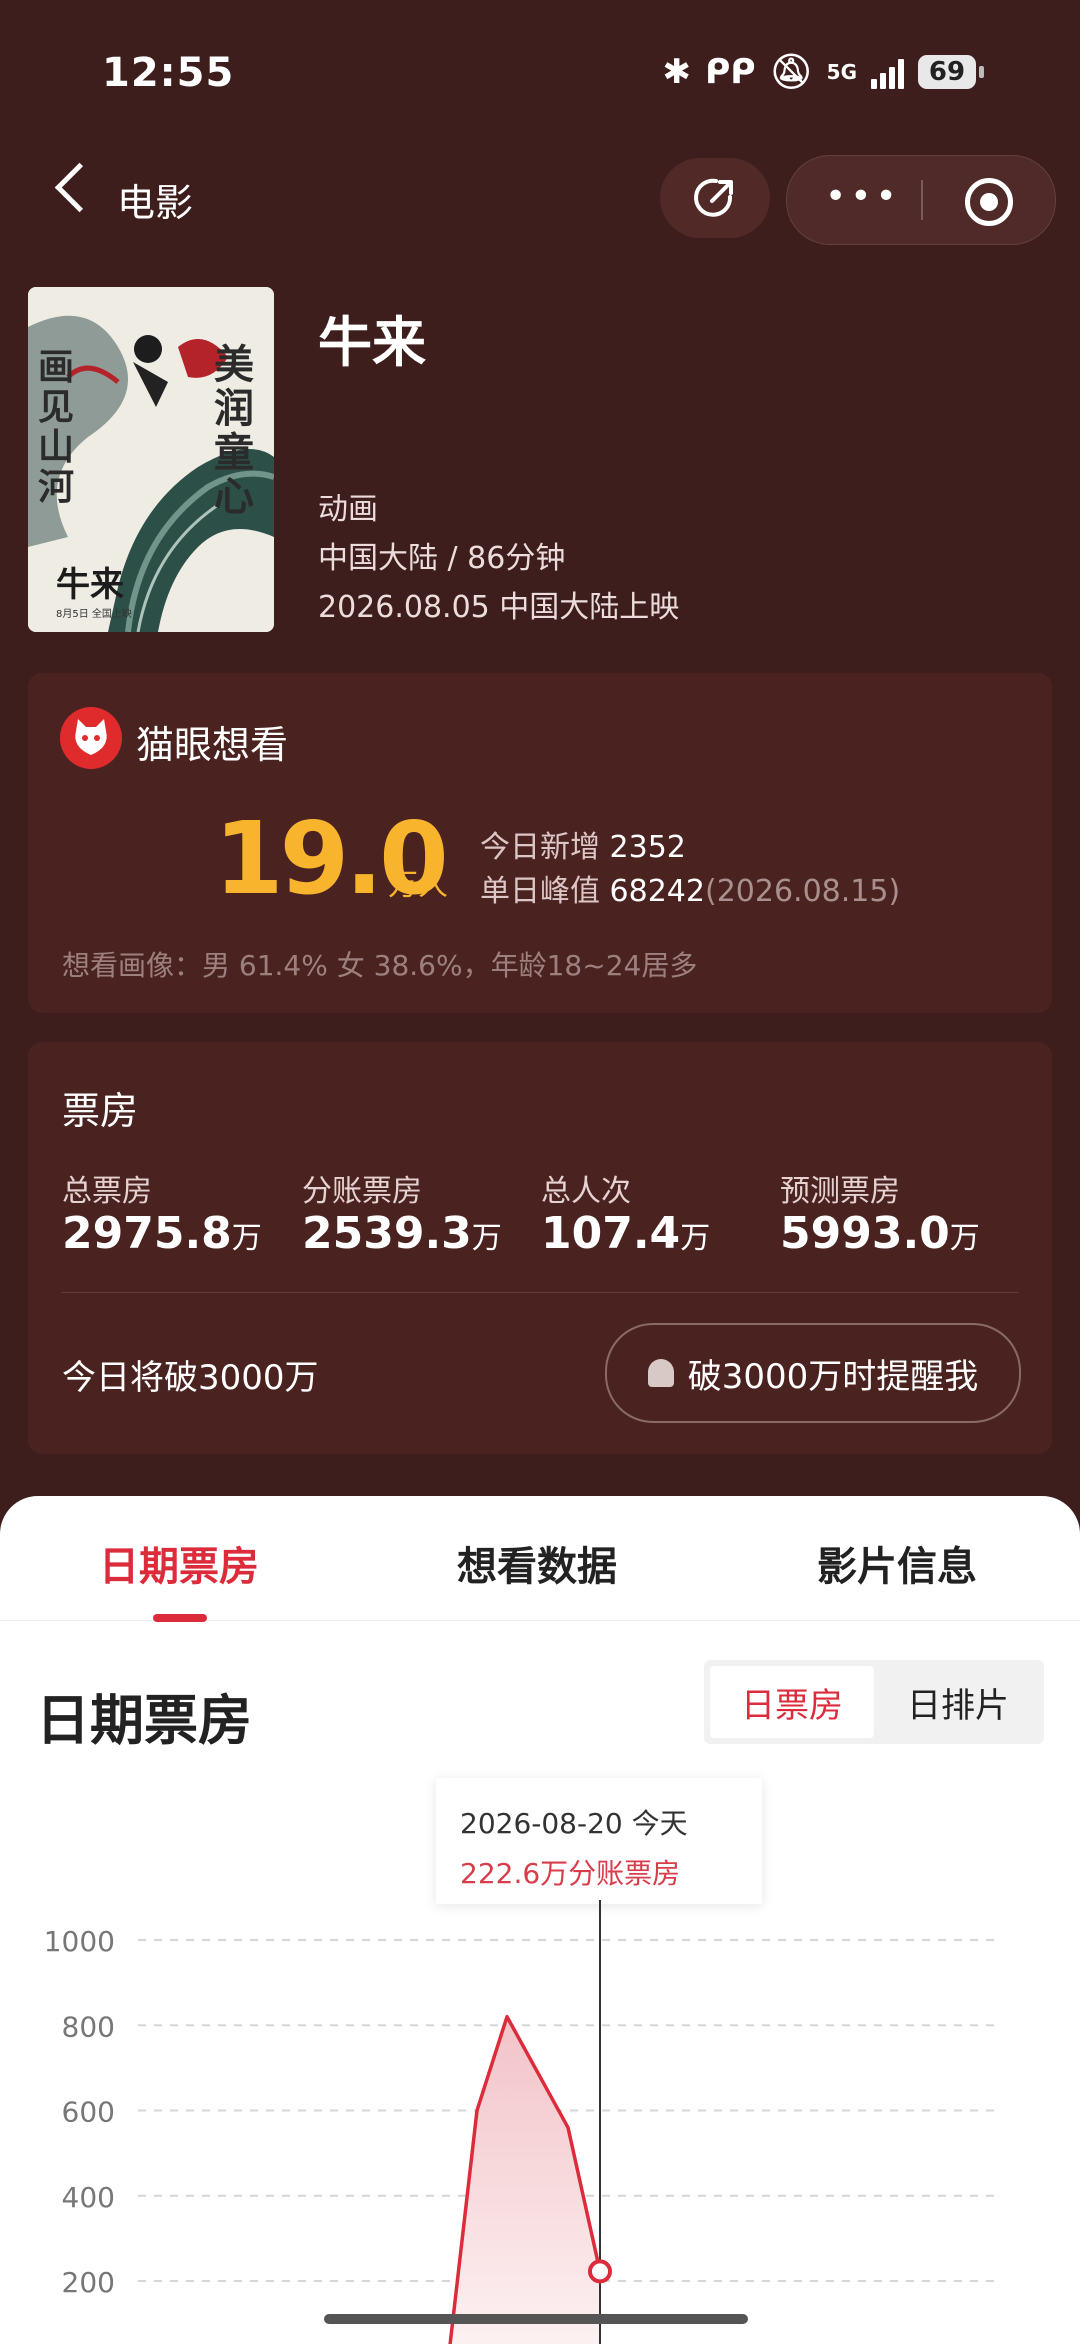 The width and height of the screenshot is (1080, 2344). Describe the element at coordinates (540, 1292) in the screenshot. I see `boxoffice-divider` at that location.